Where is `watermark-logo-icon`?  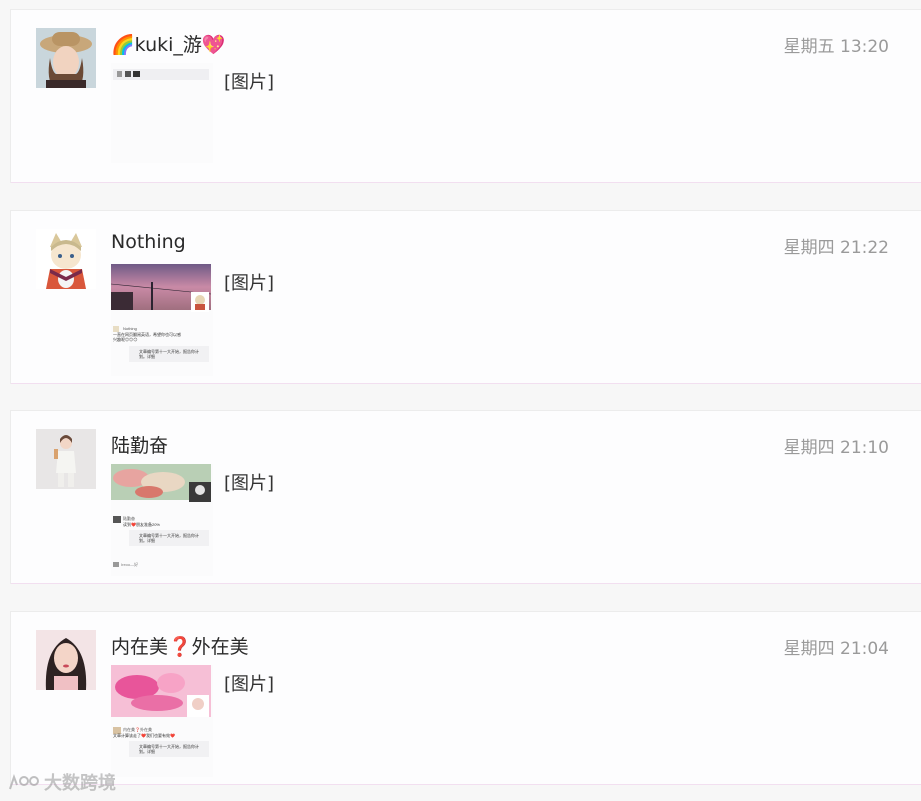
watermark-logo-icon is located at coordinates (24, 782).